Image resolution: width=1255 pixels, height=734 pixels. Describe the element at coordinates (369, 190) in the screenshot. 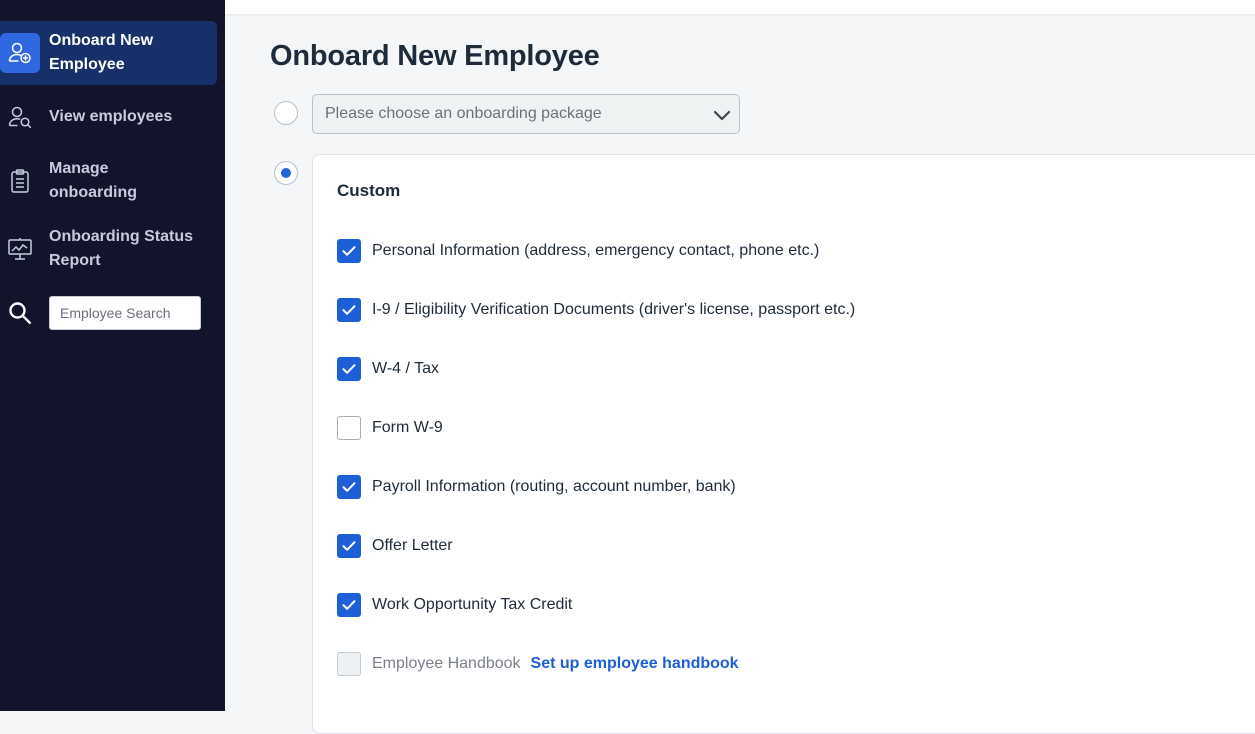

I see `custom-title: Custom` at that location.